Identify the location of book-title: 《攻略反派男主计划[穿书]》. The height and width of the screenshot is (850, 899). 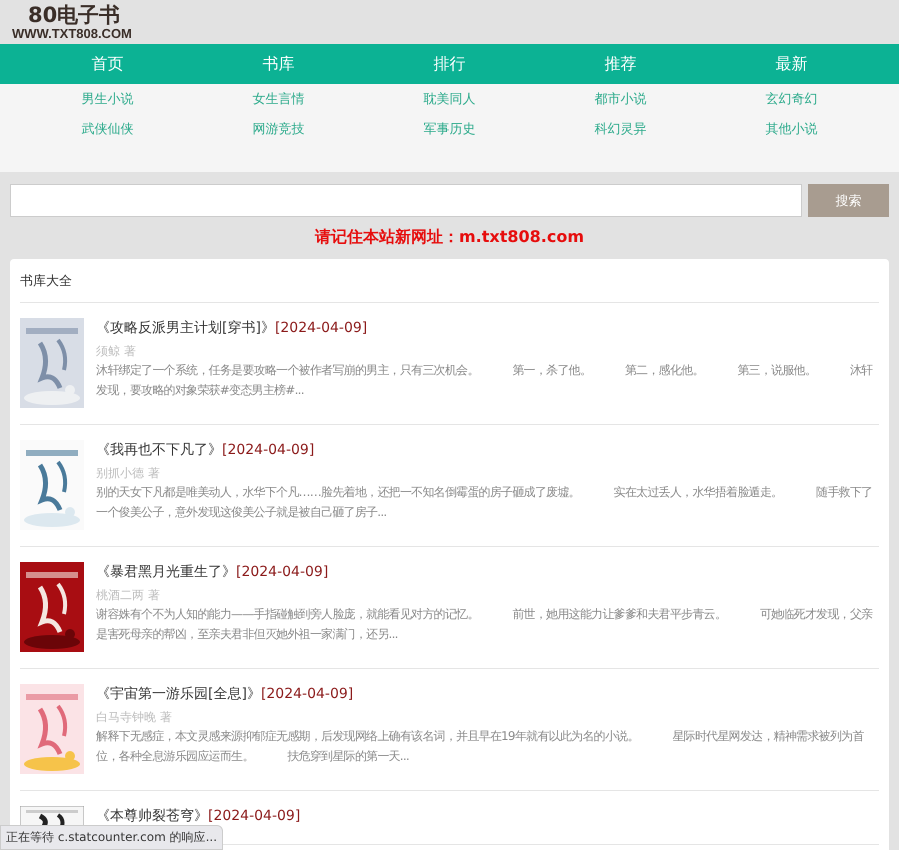
(185, 328).